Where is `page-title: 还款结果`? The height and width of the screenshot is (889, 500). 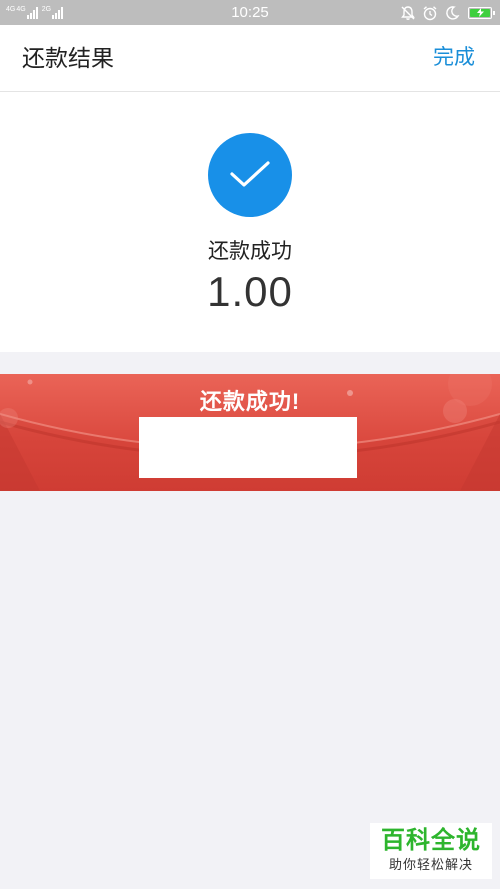 page-title: 还款结果 is located at coordinates (68, 58).